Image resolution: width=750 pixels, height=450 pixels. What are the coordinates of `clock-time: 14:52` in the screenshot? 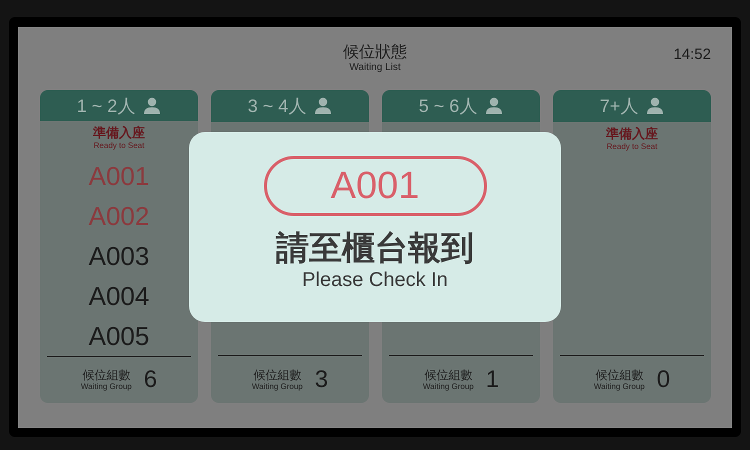 It's located at (692, 55).